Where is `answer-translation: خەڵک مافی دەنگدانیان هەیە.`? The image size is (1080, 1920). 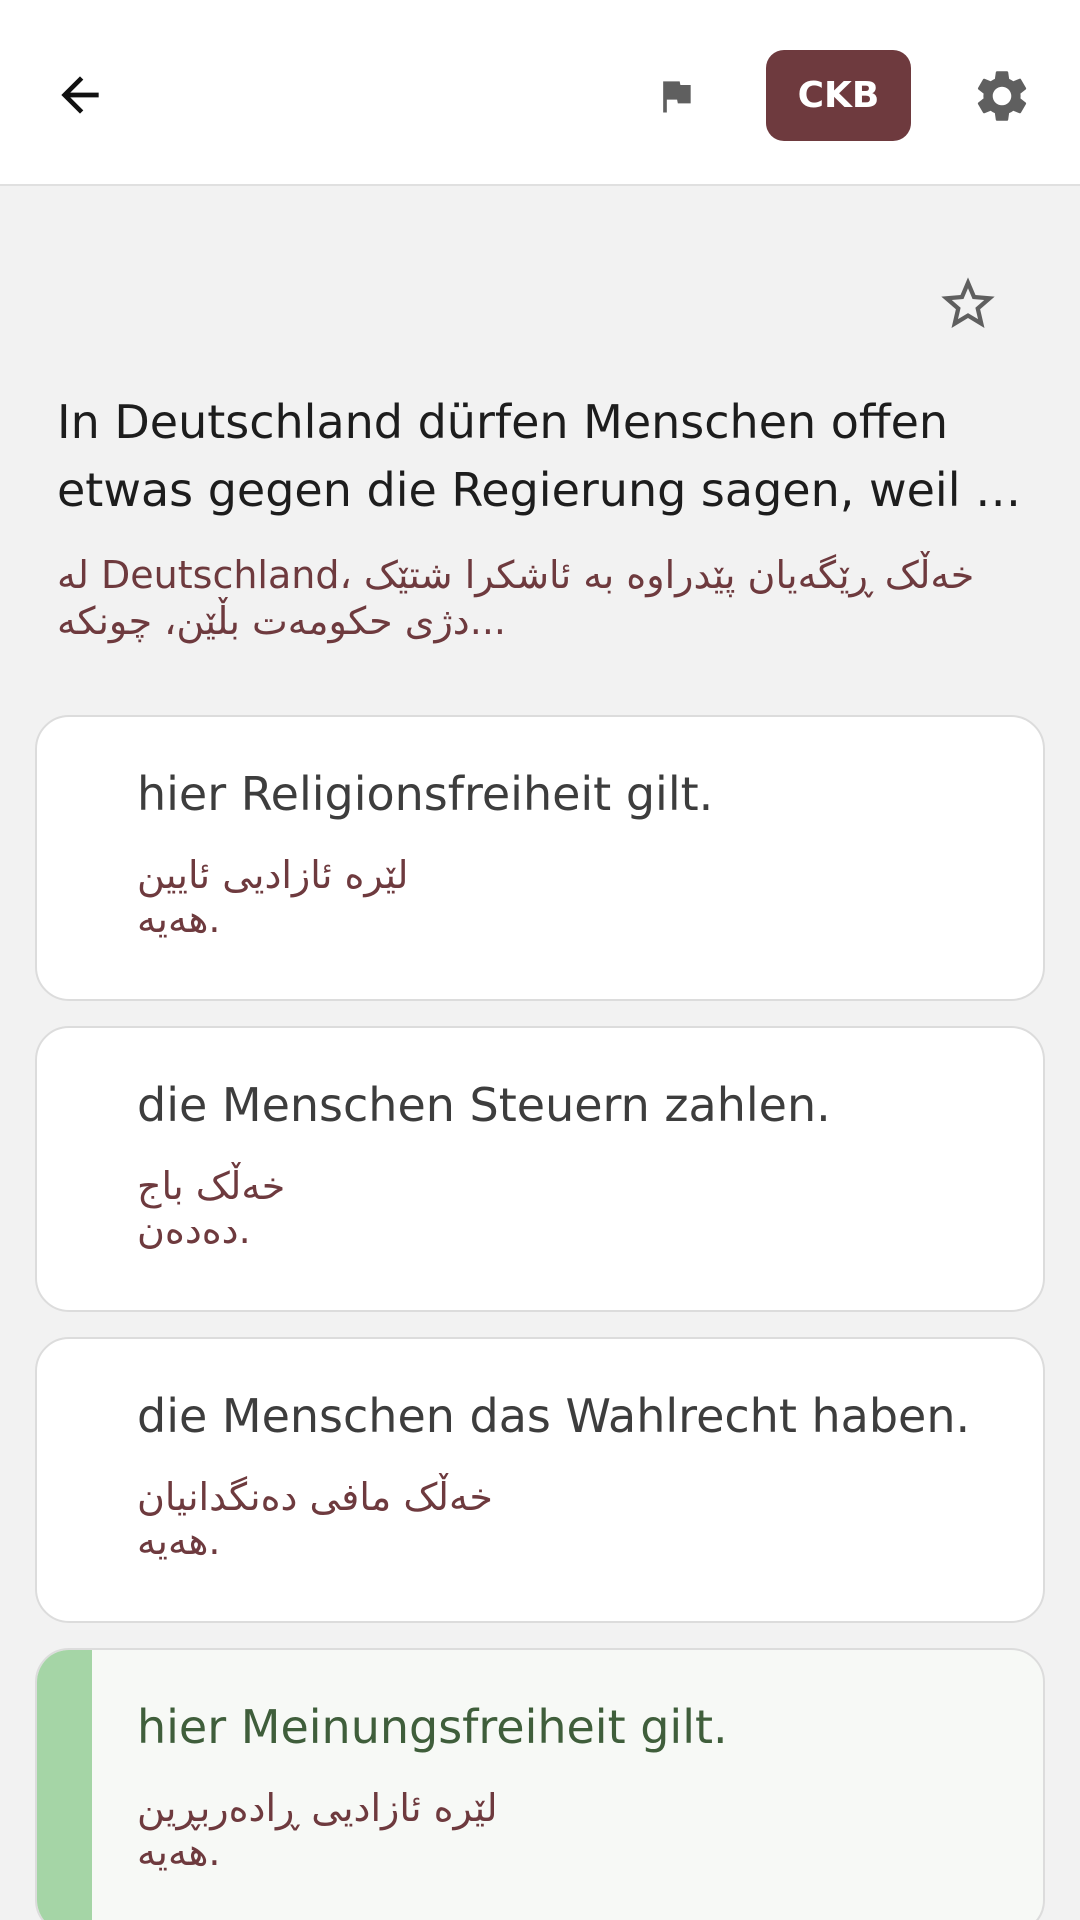
answer-translation: خەڵک مافی دەنگدانیان هەیە. is located at coordinates (315, 1519).